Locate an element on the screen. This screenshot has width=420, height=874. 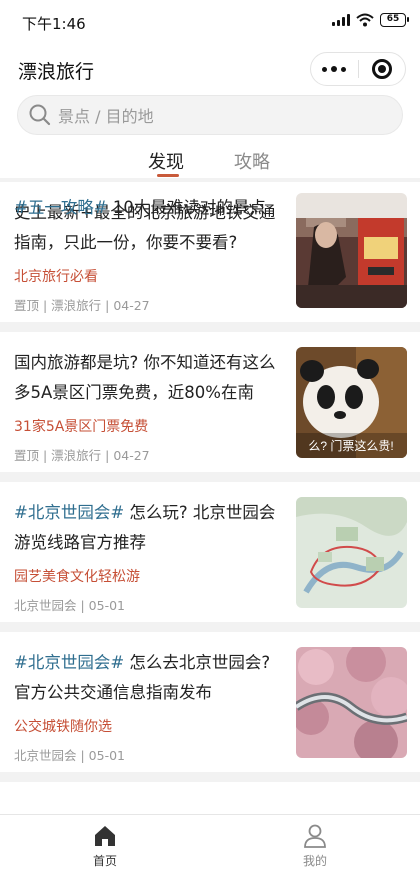
tabbar-label: 我的 is located at coordinates (314, 861).